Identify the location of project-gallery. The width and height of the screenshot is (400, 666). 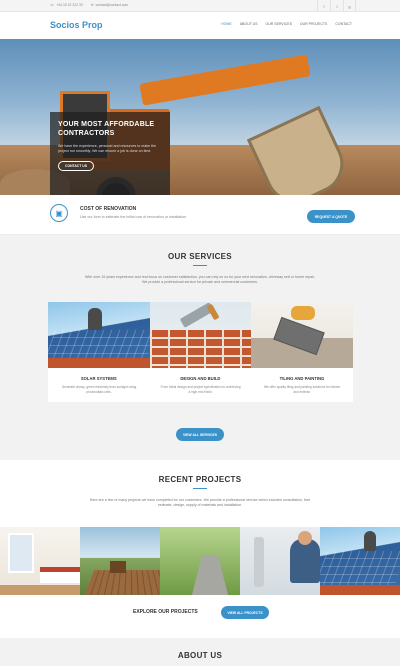
(200, 561).